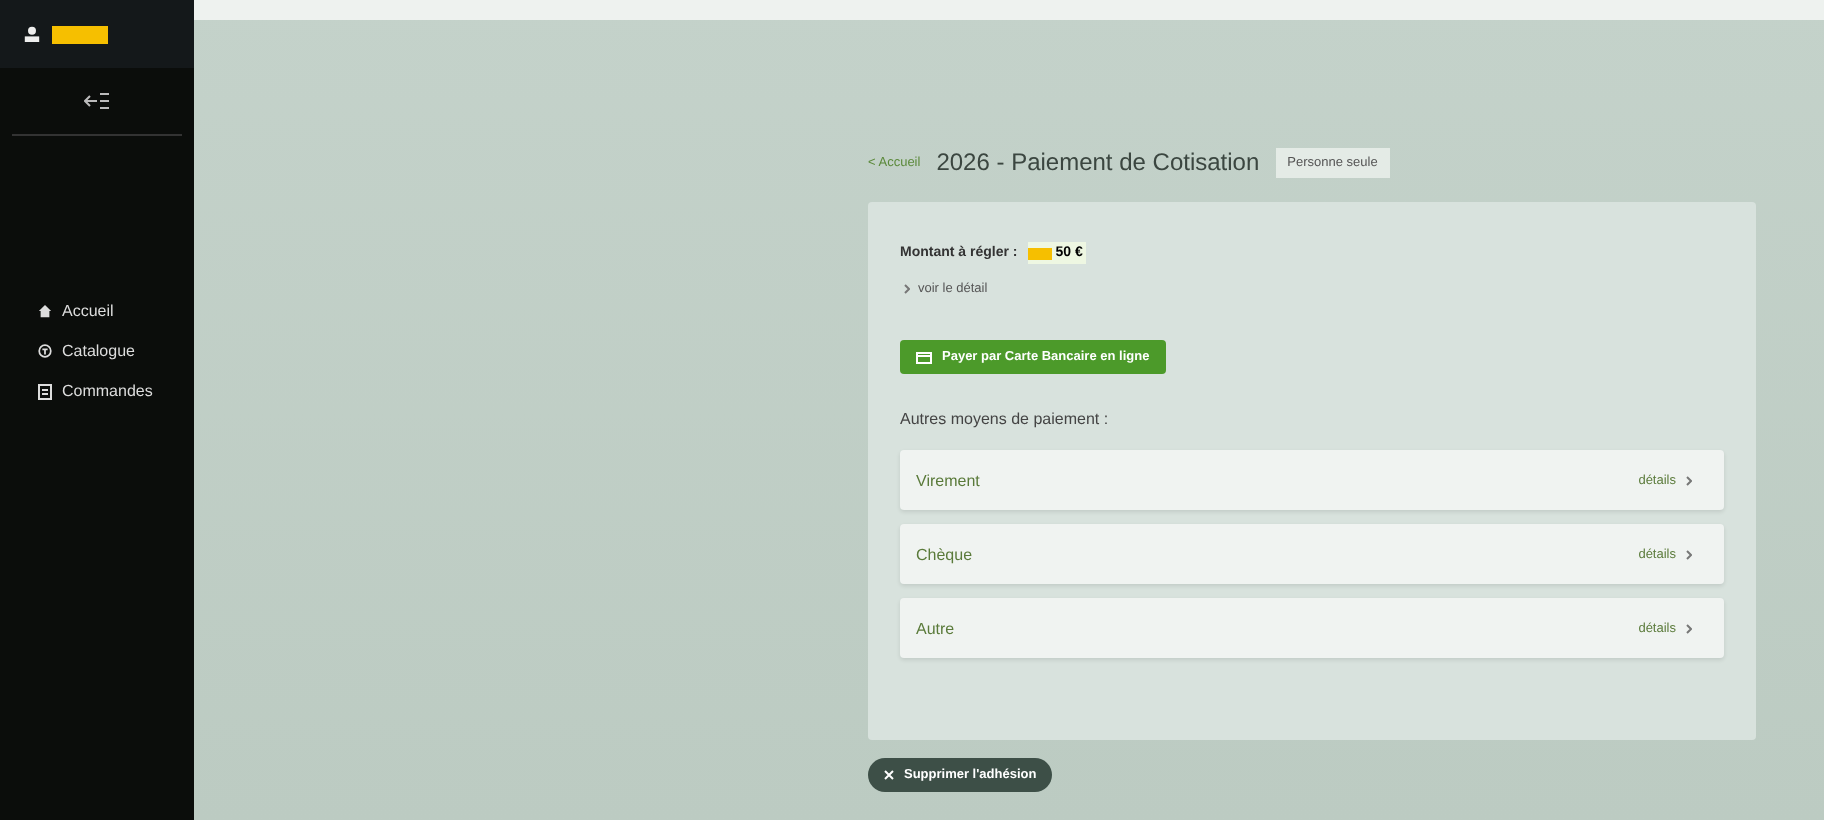 The image size is (1824, 820). Describe the element at coordinates (944, 554) in the screenshot. I see `method-label: Chèque` at that location.